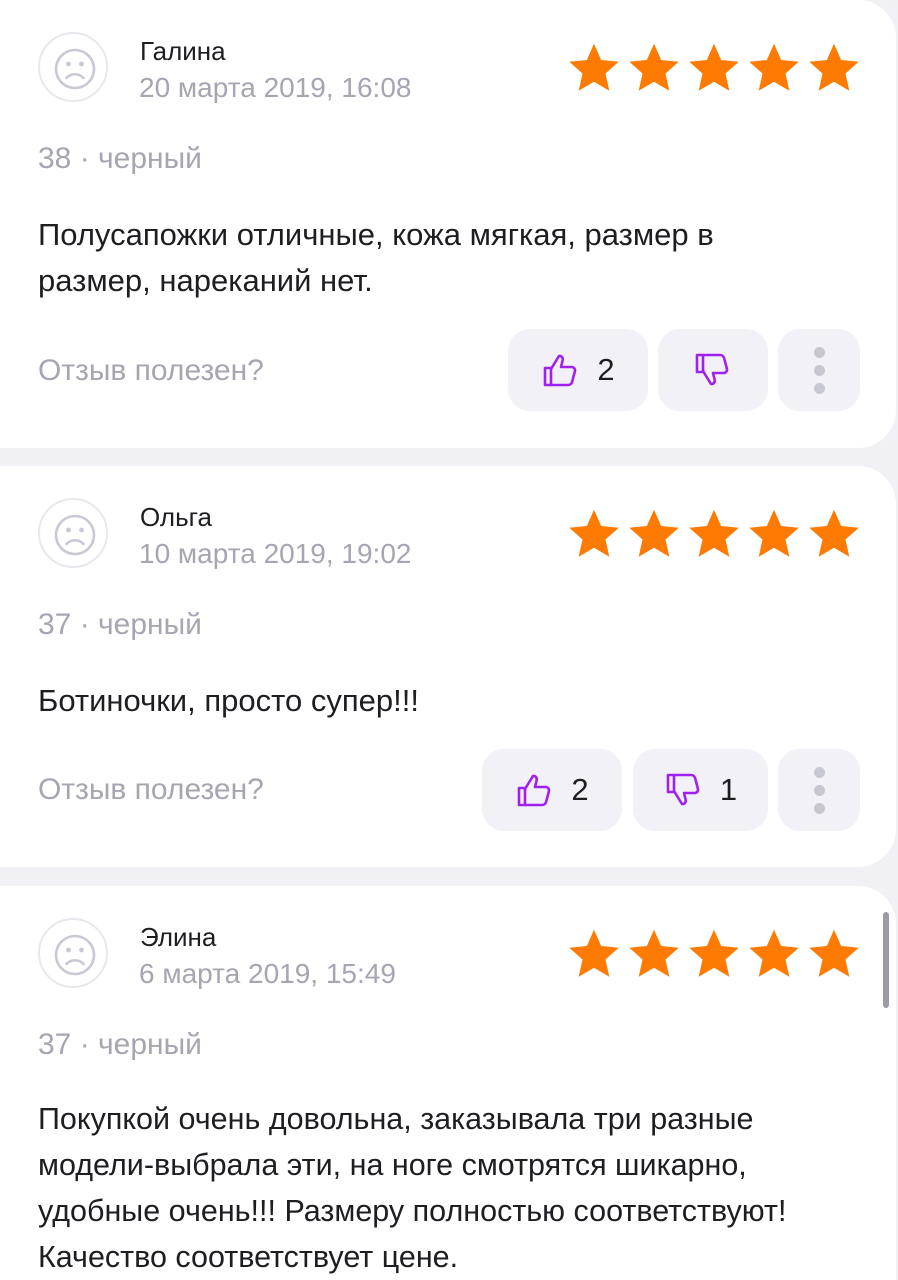 The image size is (898, 1280). What do you see at coordinates (120, 158) in the screenshot?
I see `review-variant: 38 · черный` at bounding box center [120, 158].